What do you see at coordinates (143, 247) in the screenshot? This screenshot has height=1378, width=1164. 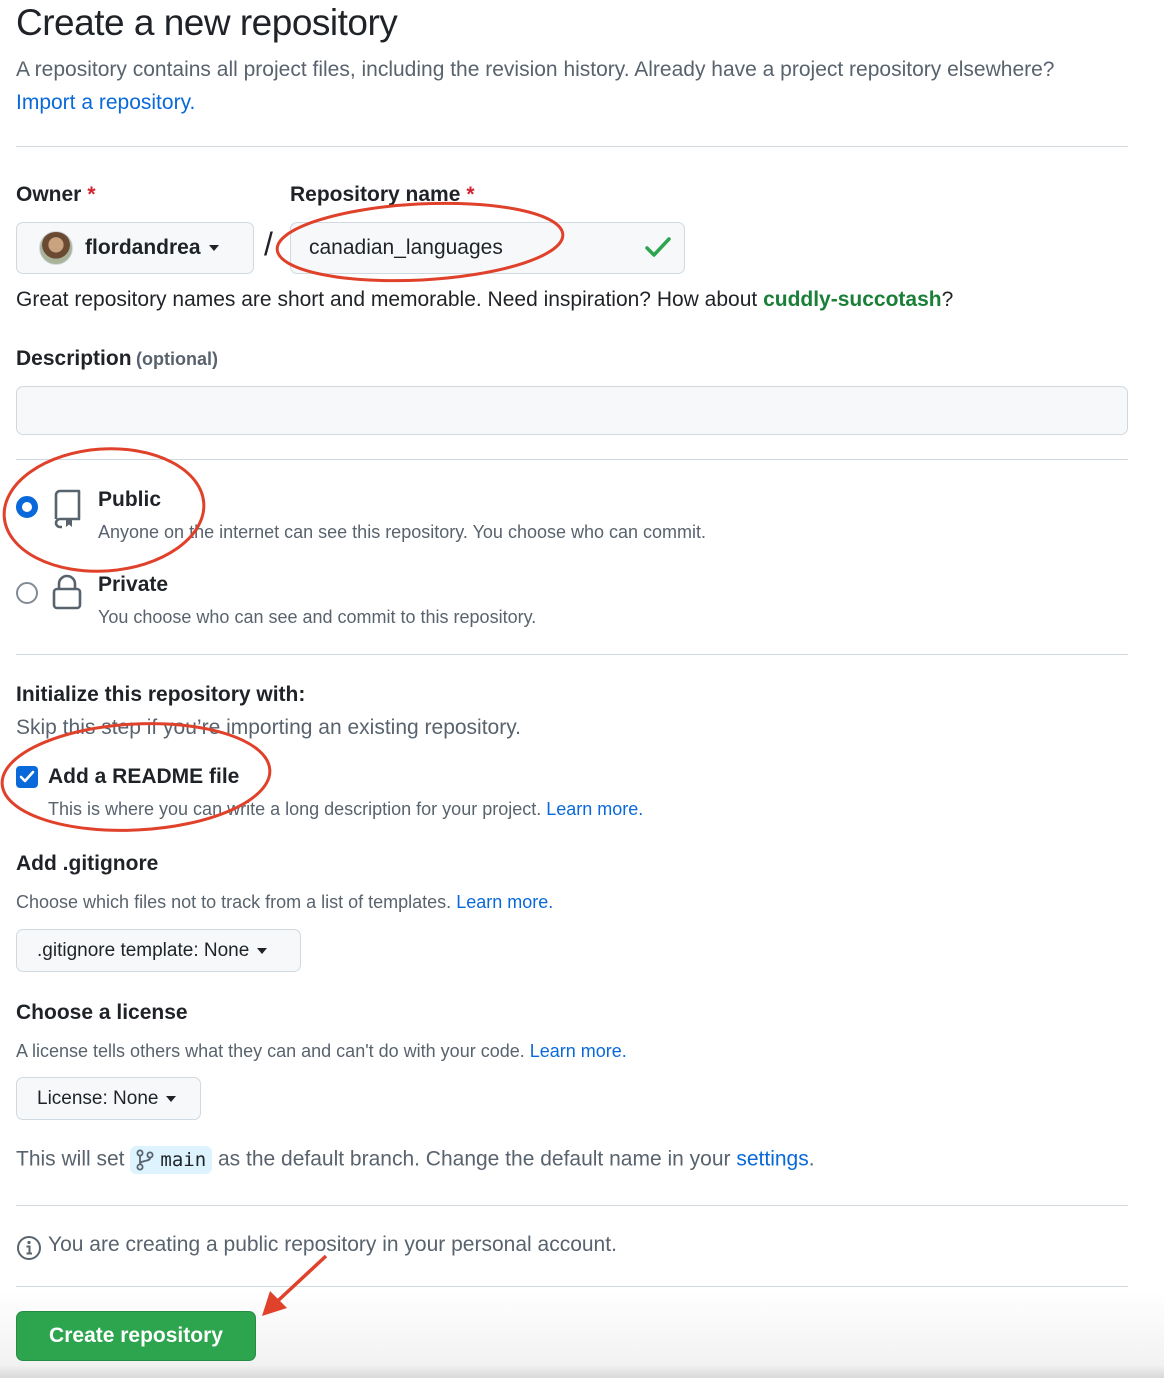 I see `owner-value: flordandrea` at bounding box center [143, 247].